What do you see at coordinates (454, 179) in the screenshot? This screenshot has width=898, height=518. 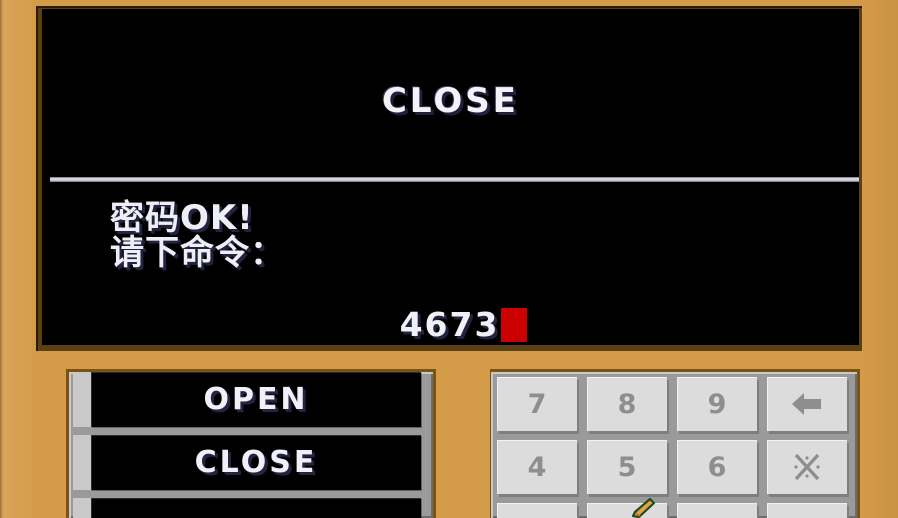 I see `divider` at bounding box center [454, 179].